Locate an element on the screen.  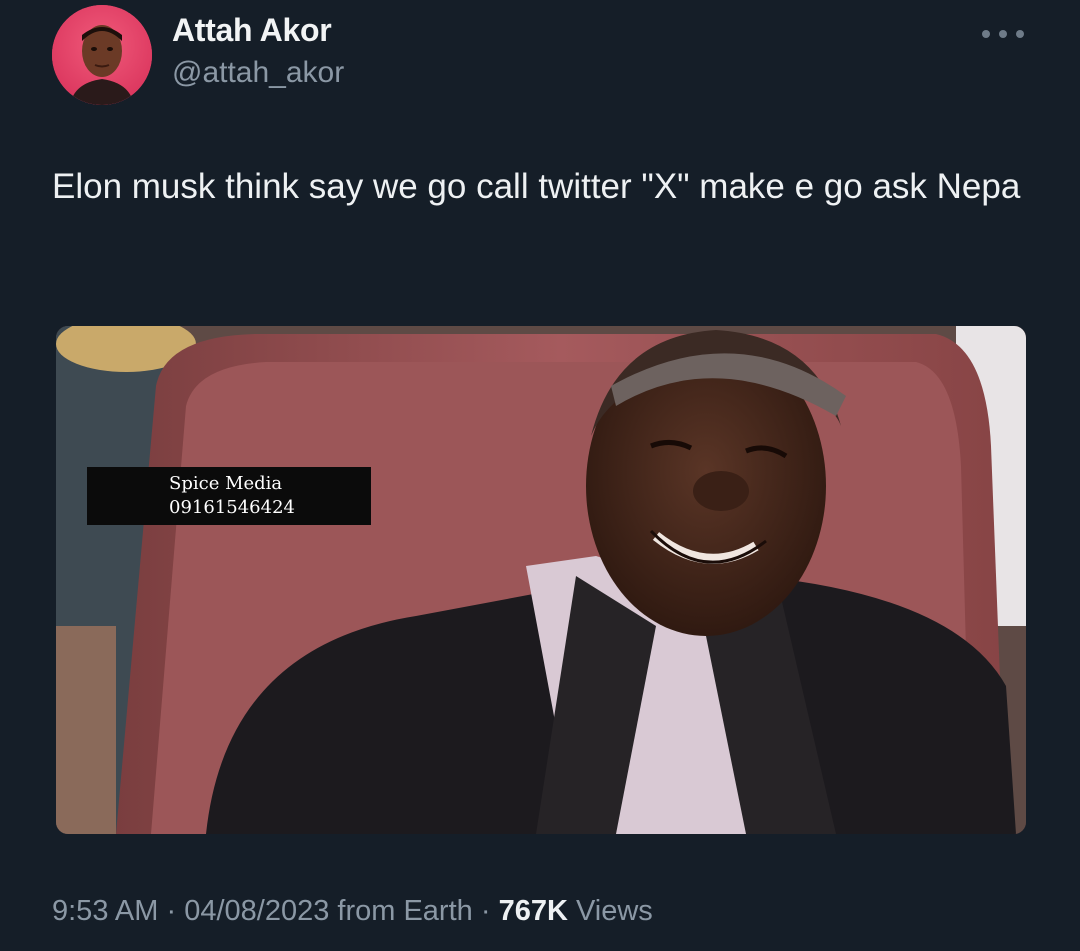
media-watermark: Spice Media 09161546424 is located at coordinates (229, 496).